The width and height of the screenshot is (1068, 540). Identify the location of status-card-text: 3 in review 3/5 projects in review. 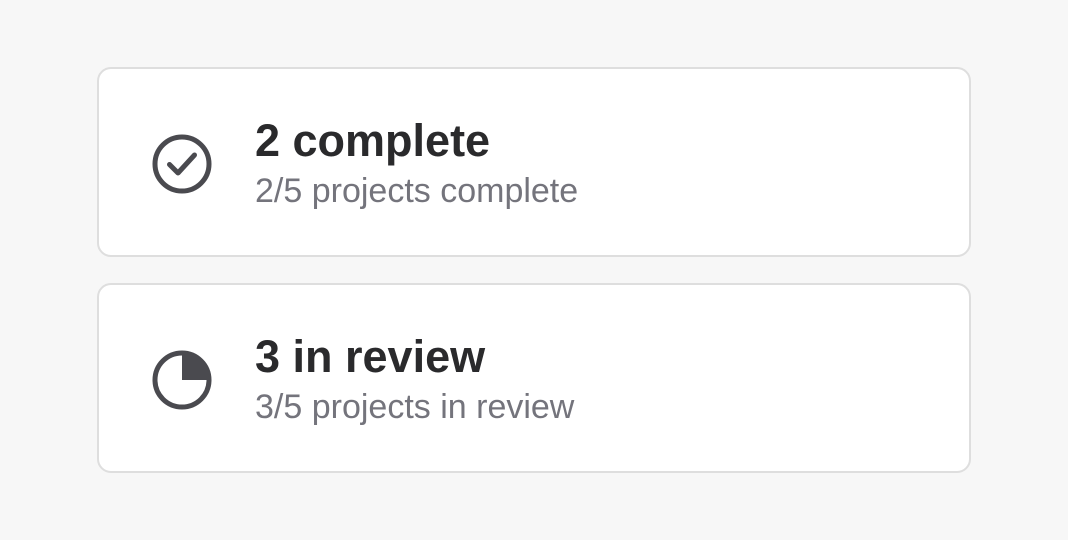
(414, 379).